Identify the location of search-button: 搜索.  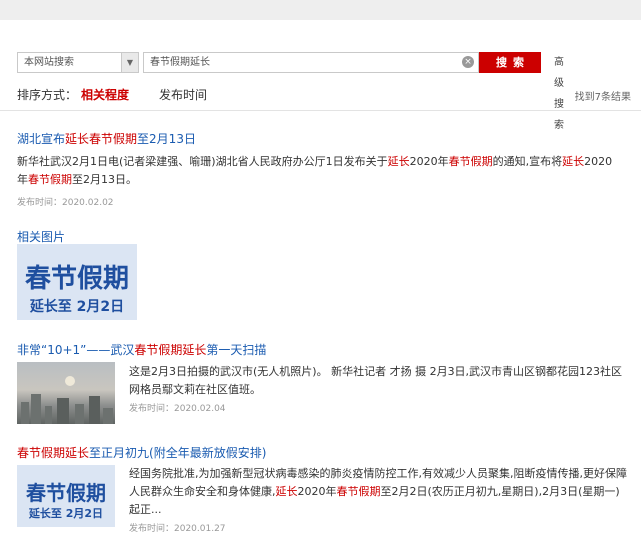
(510, 62).